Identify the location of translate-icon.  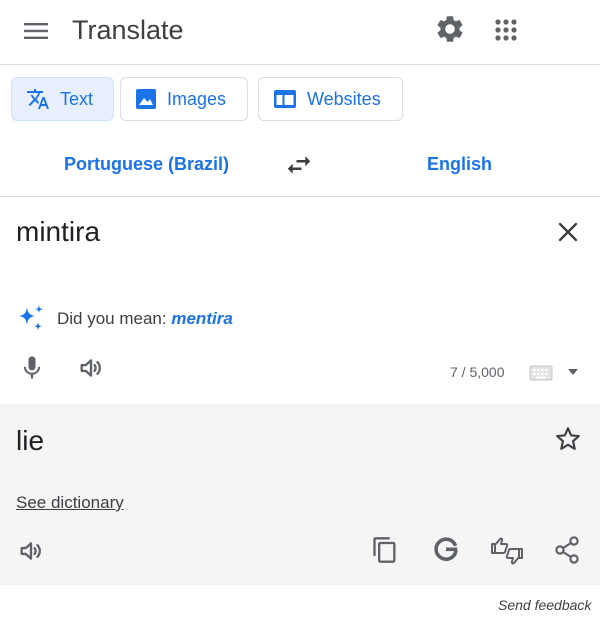
(38, 99).